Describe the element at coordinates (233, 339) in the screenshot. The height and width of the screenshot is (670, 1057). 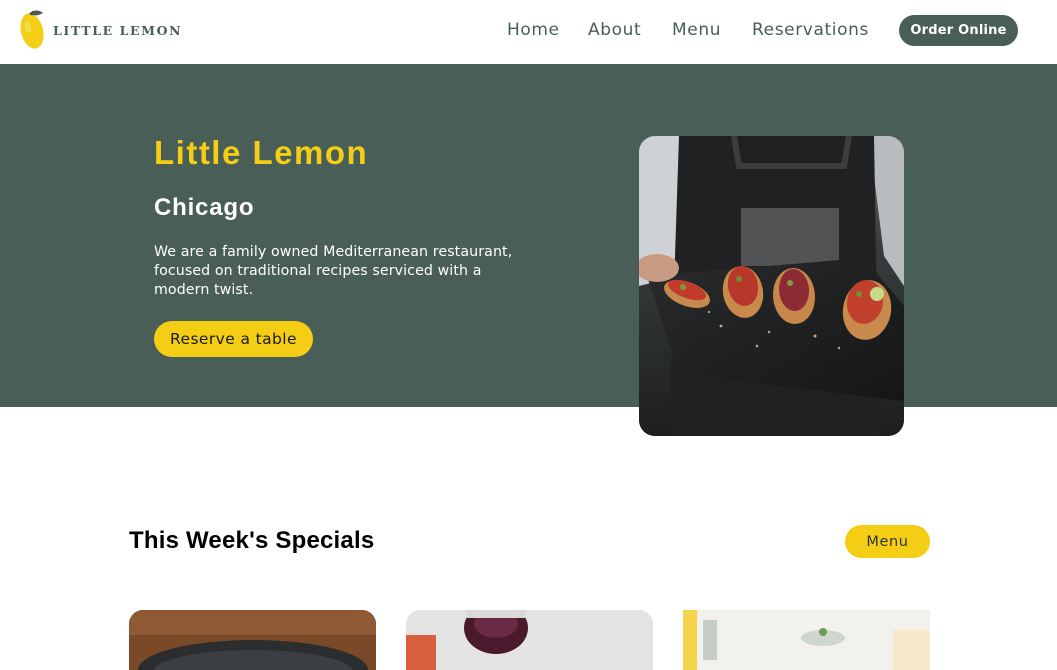
I see `reserve-table-button: Reserve a table` at that location.